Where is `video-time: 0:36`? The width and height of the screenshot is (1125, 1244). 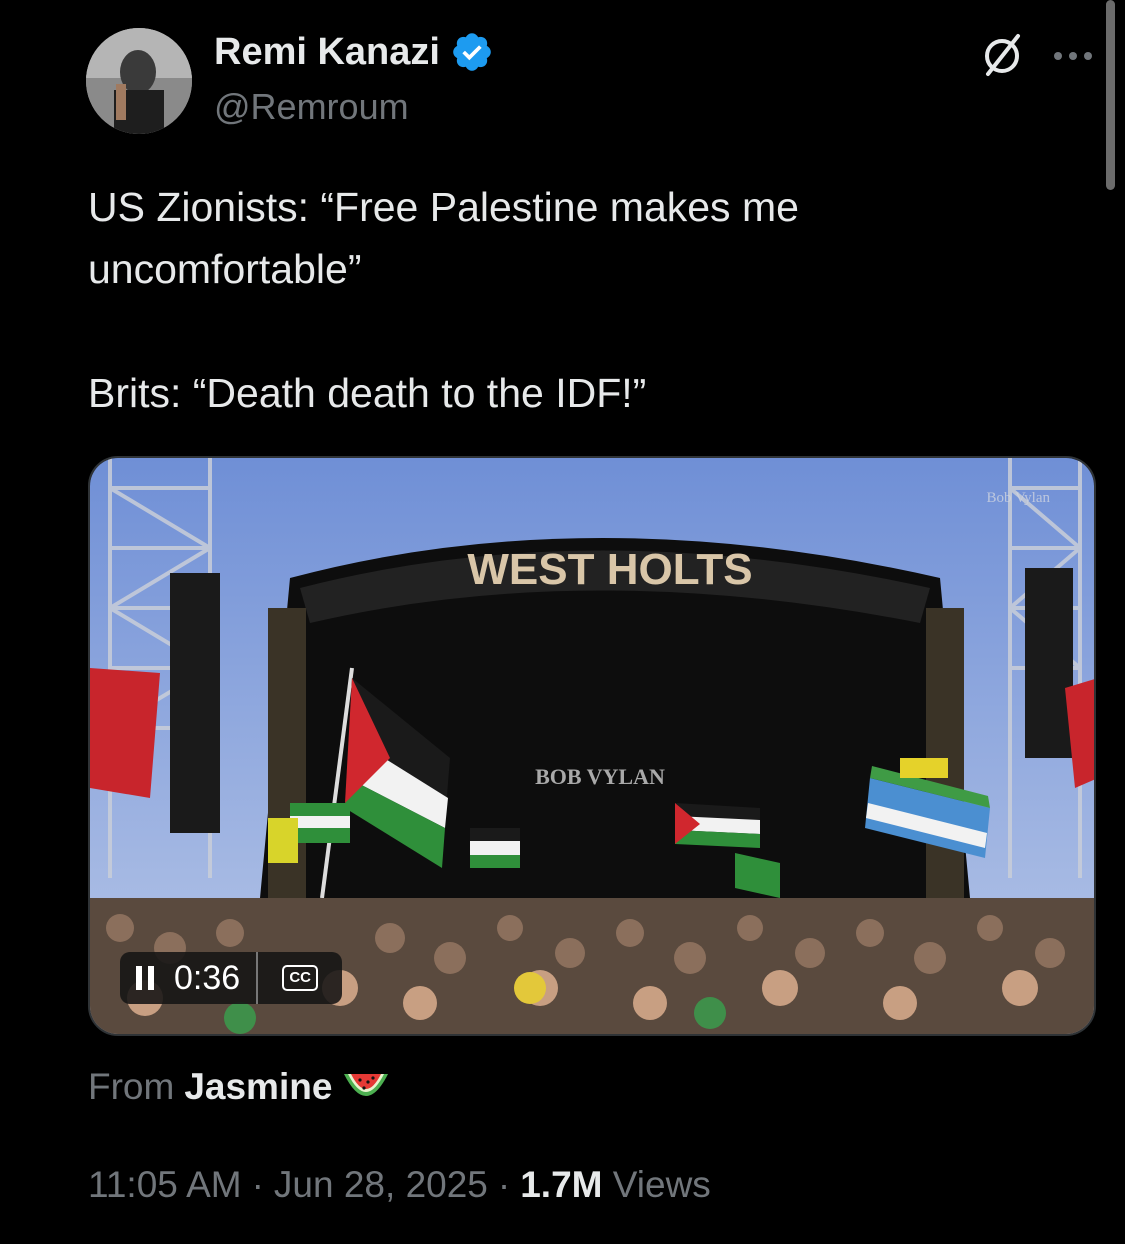 video-time: 0:36 is located at coordinates (214, 978).